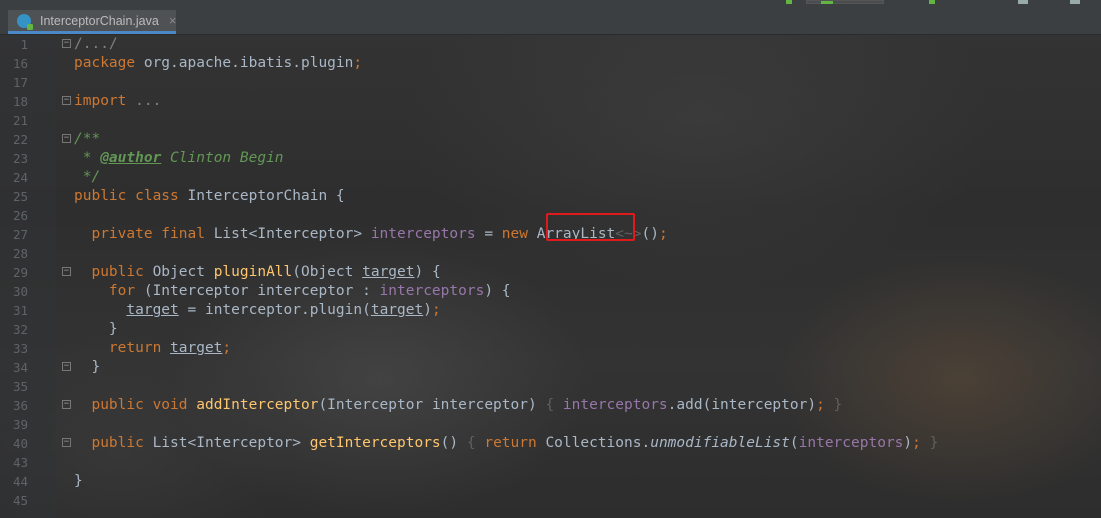 This screenshot has height=518, width=1101. I want to click on line-number: 35, so click(20, 386).